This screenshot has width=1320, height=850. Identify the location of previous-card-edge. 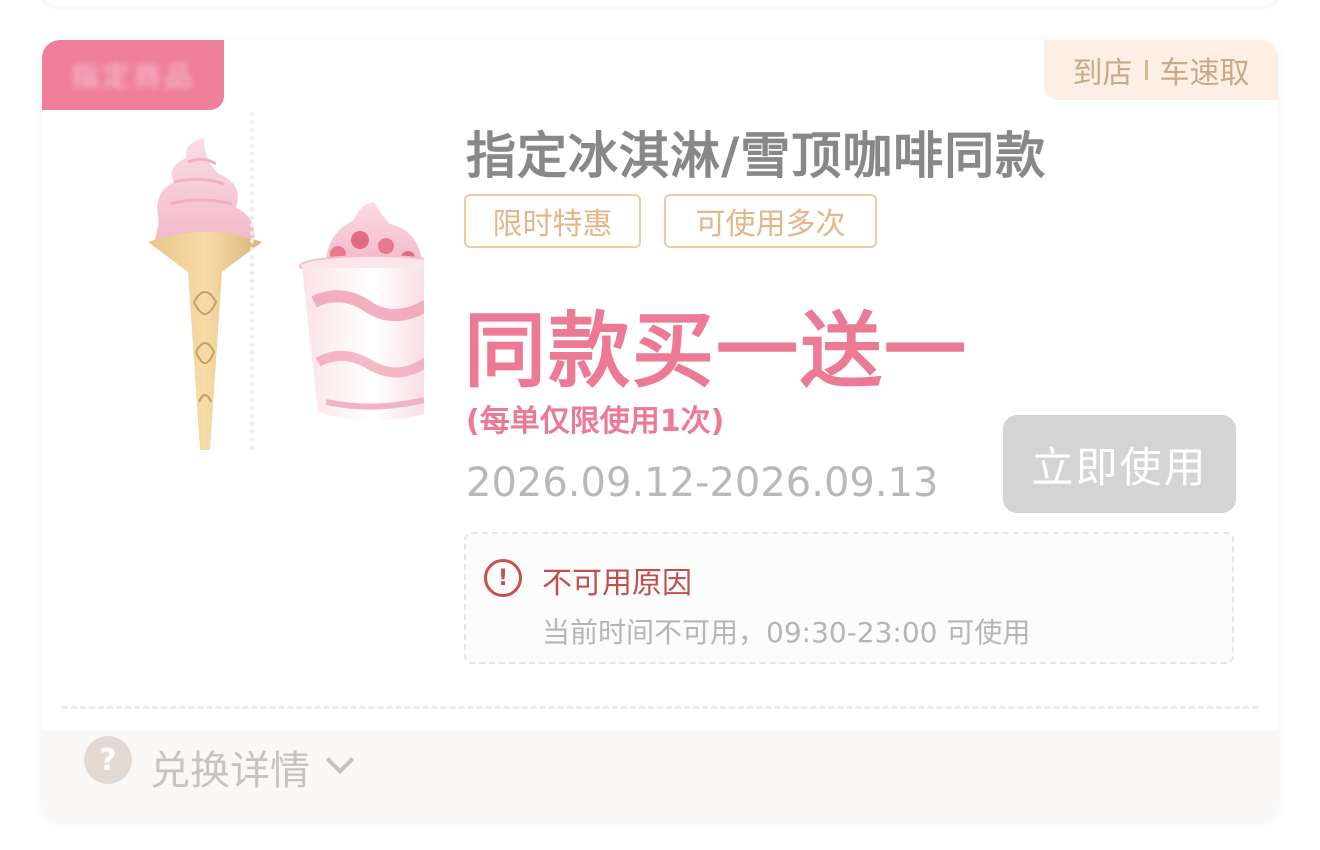
(660, 3).